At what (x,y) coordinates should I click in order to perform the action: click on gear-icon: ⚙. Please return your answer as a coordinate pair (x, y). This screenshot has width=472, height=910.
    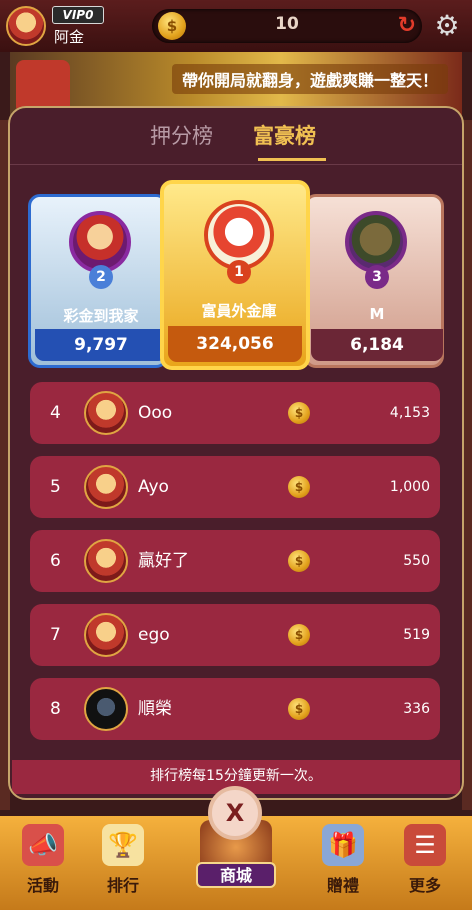
    Looking at the image, I should click on (447, 26).